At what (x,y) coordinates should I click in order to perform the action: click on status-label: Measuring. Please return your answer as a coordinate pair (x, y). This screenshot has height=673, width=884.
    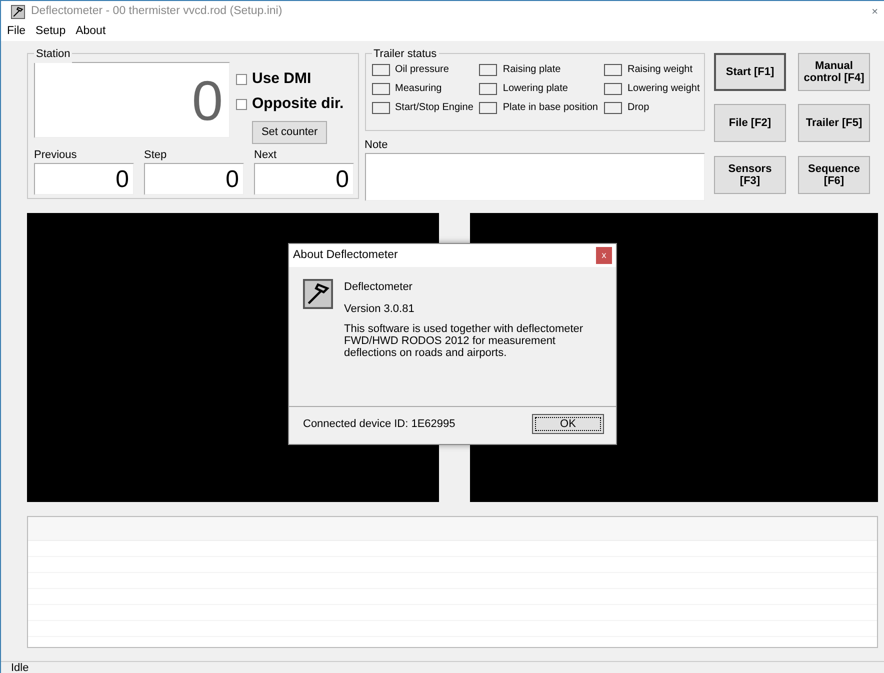
    Looking at the image, I should click on (418, 89).